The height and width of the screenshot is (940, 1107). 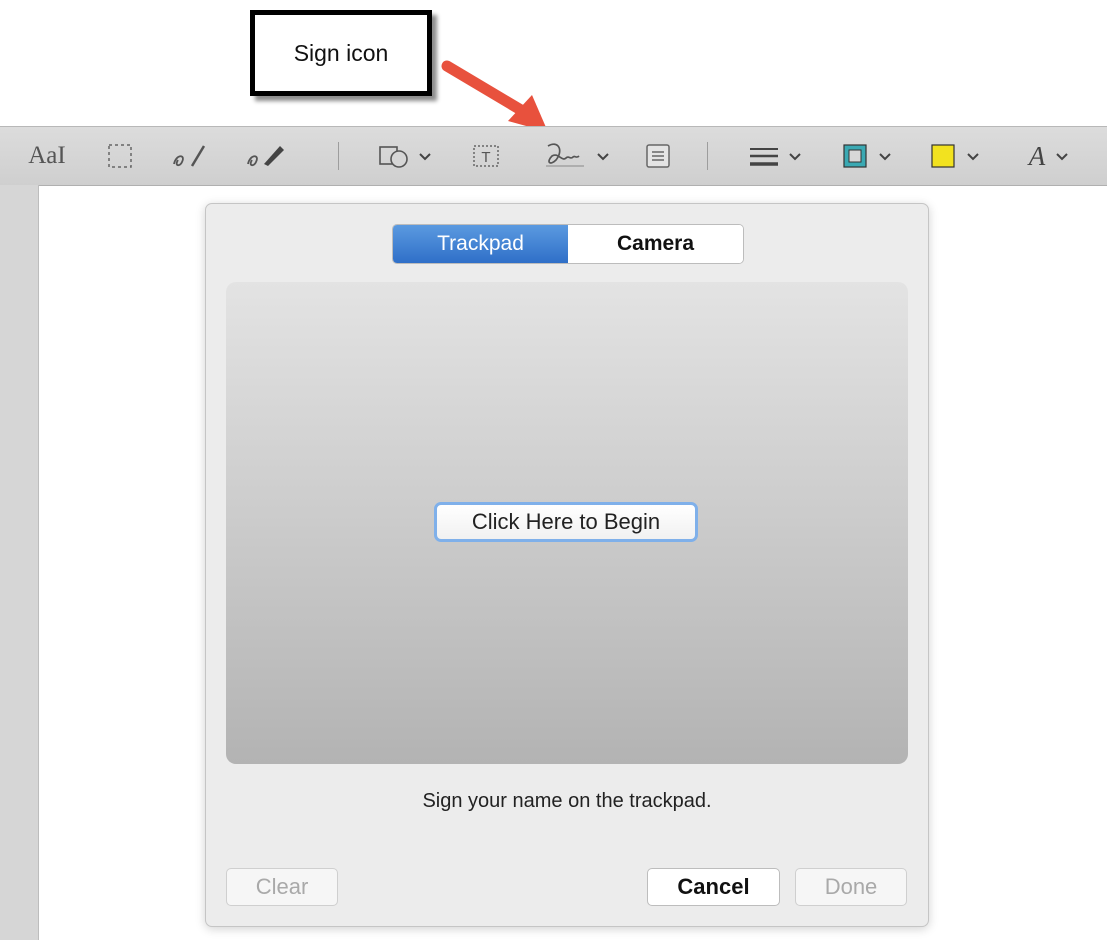 I want to click on markup-toolbar: AaI T A, so click(x=553, y=156).